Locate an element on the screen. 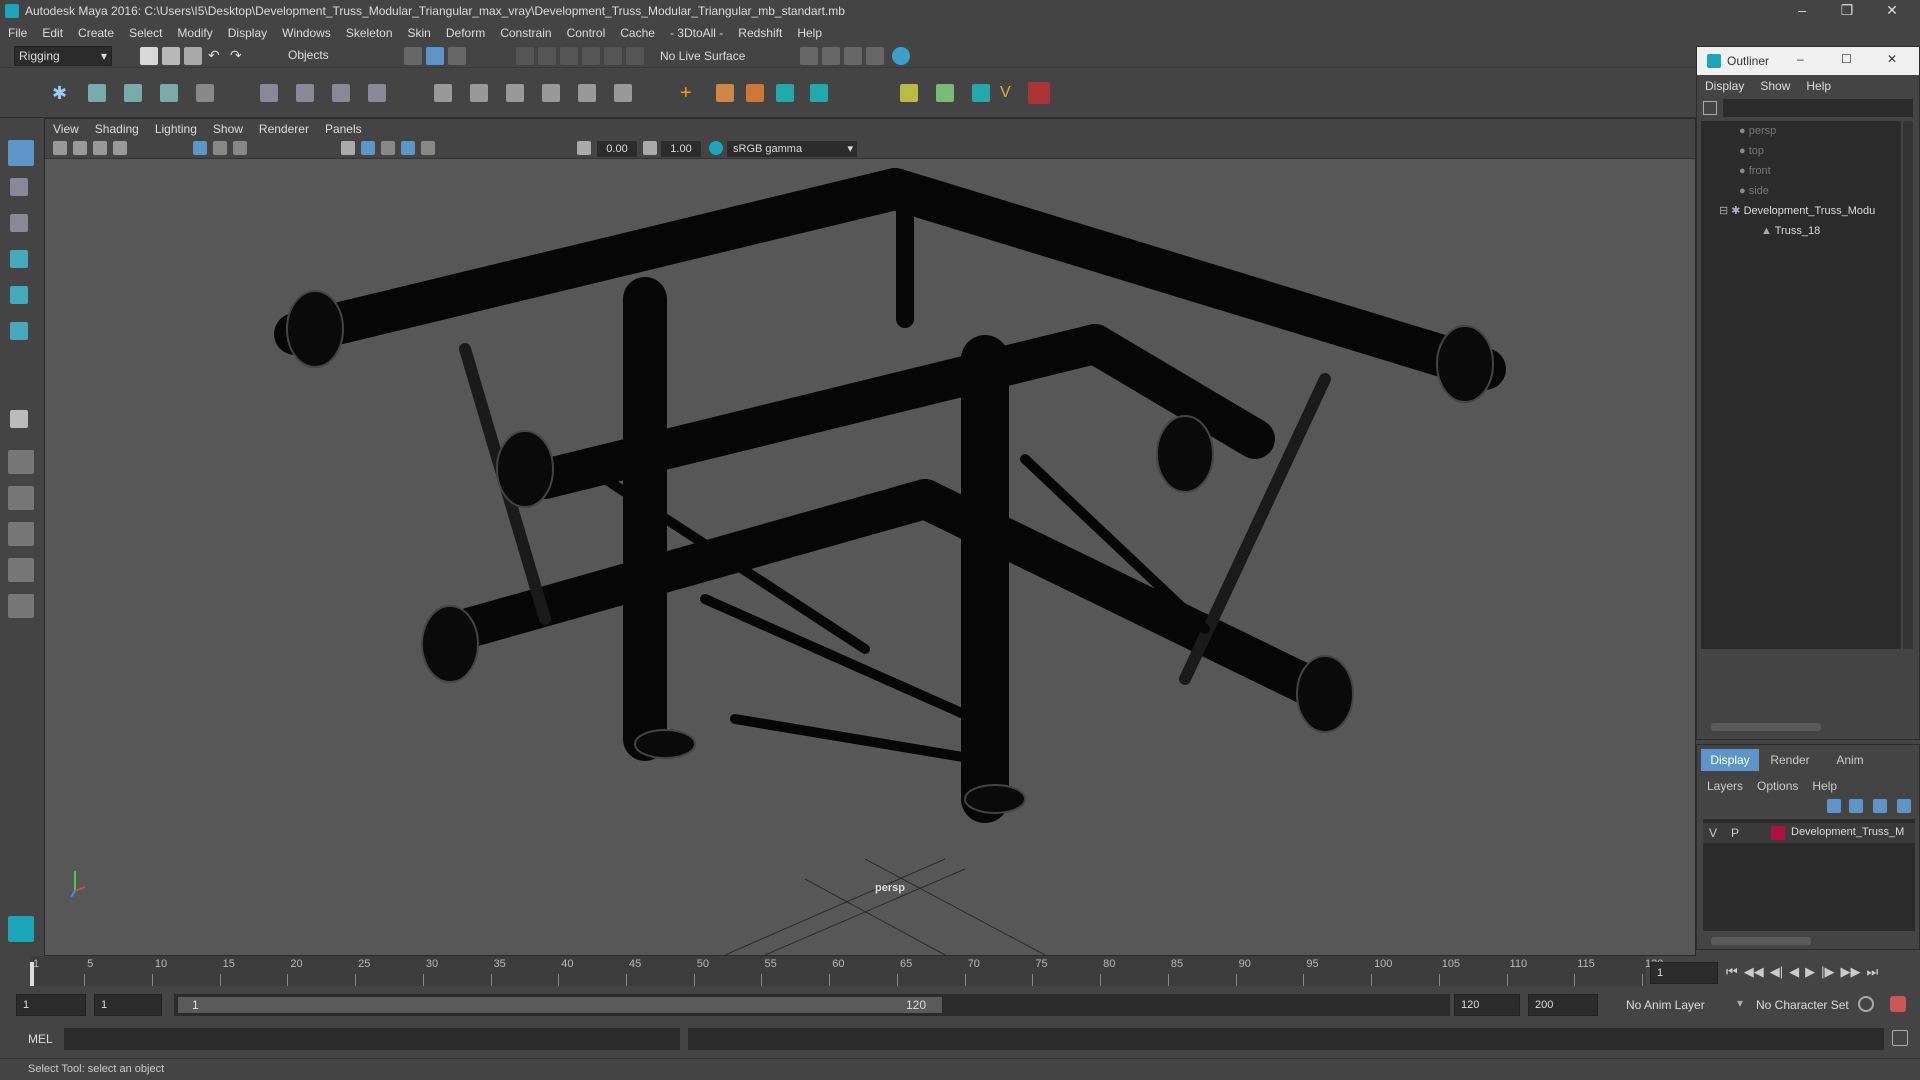 Image resolution: width=1920 pixels, height=1080 pixels. new-layer-selected-icon is located at coordinates (1904, 806).